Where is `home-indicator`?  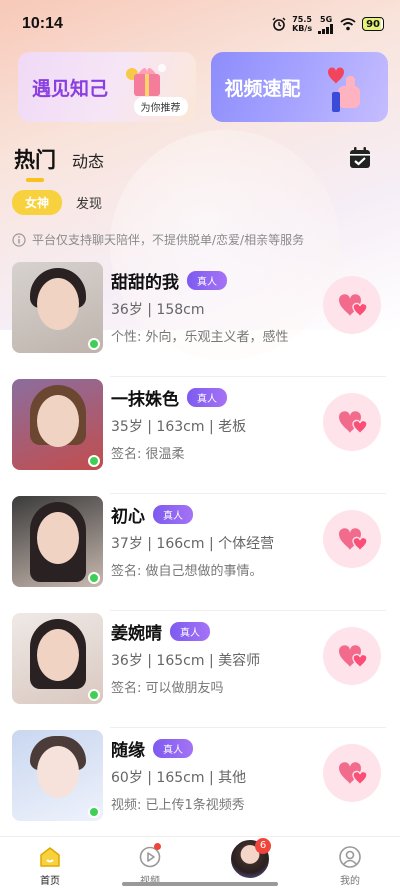 home-indicator is located at coordinates (200, 884).